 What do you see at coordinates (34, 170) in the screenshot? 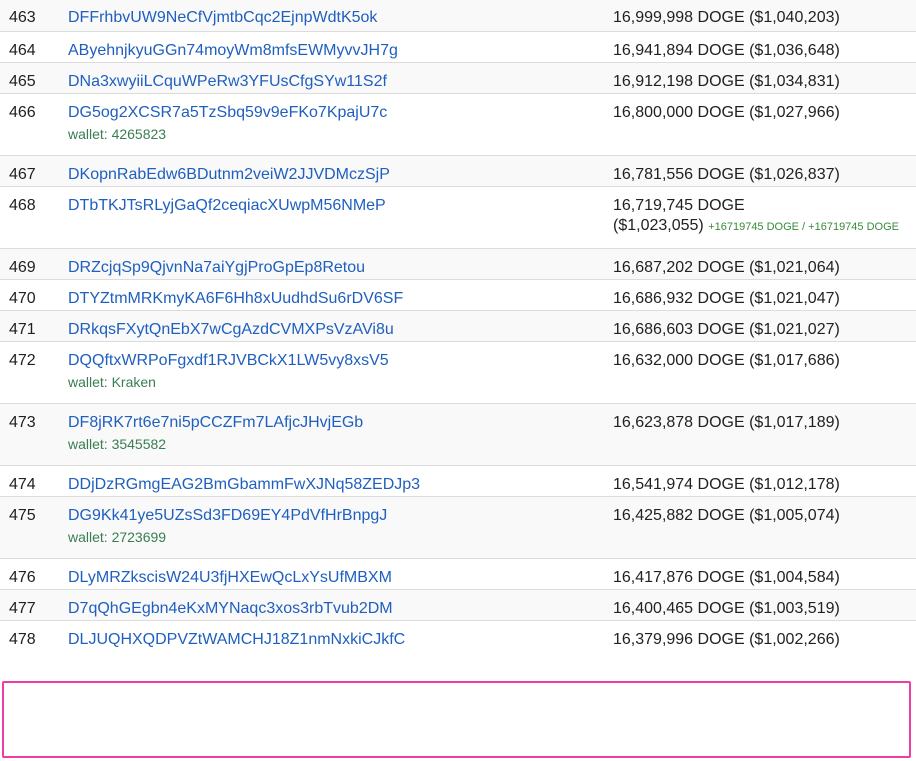
I see `rank-cell: 467` at bounding box center [34, 170].